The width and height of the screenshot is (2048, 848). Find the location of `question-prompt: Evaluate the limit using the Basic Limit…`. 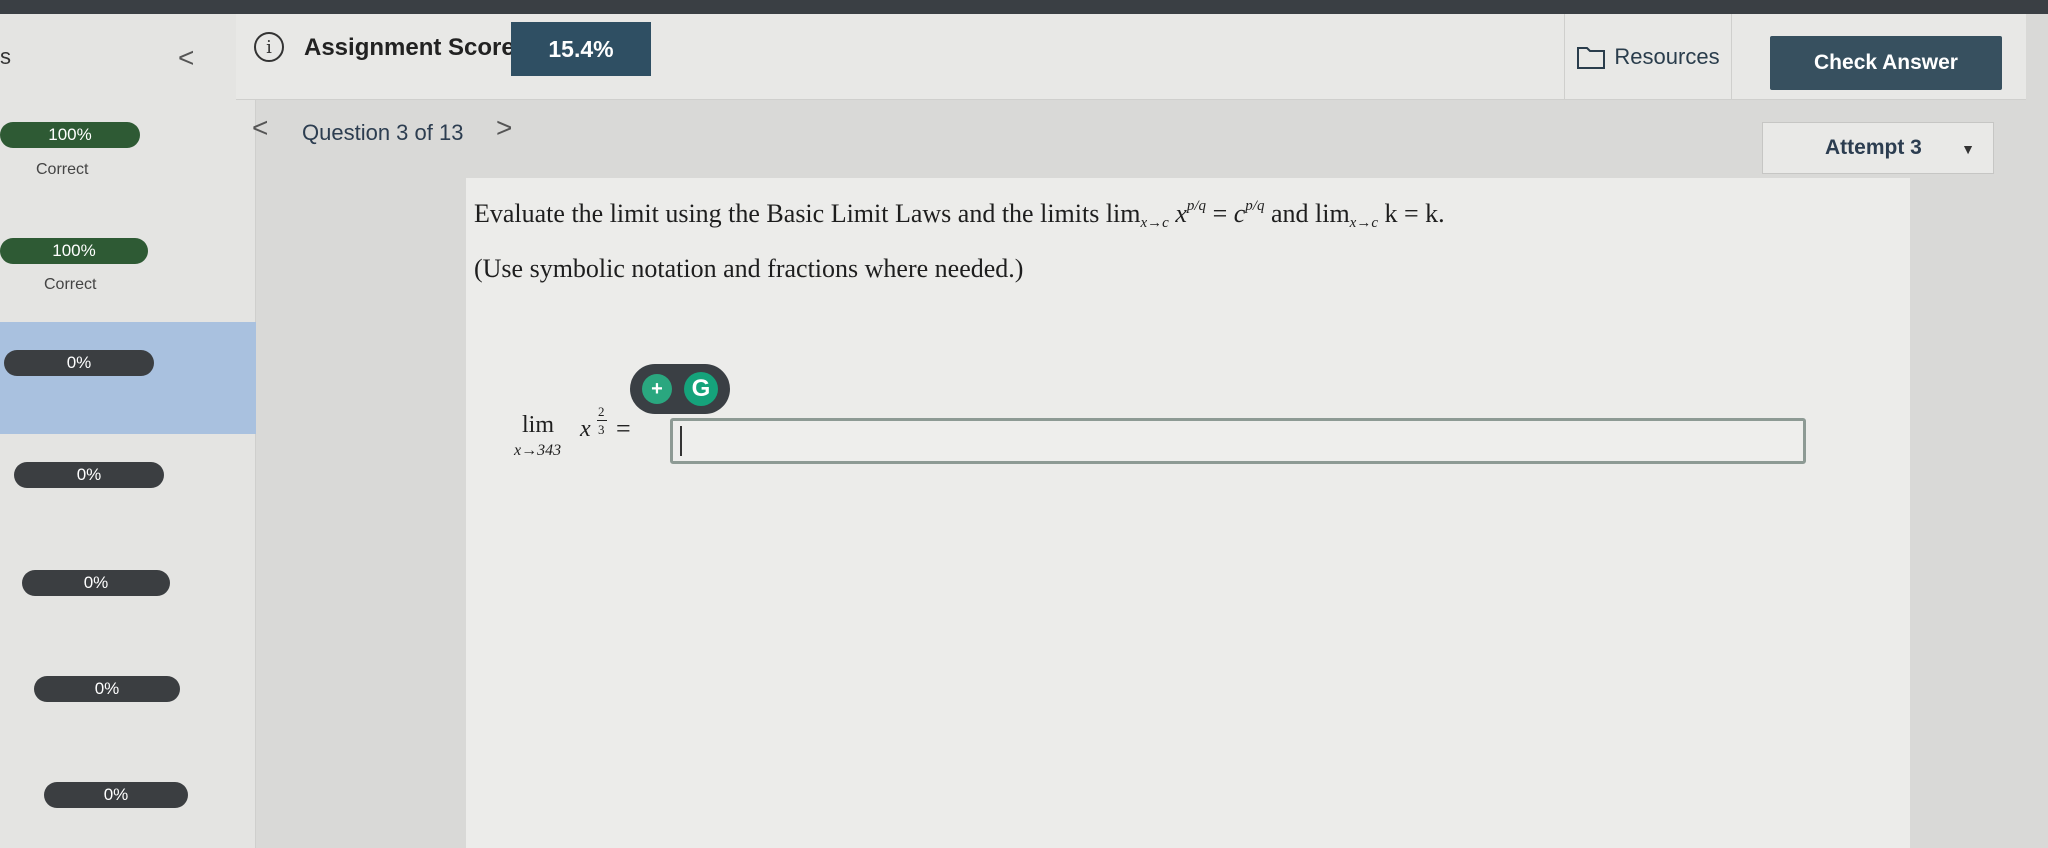

question-prompt: Evaluate the limit using the Basic Limit… is located at coordinates (959, 214).